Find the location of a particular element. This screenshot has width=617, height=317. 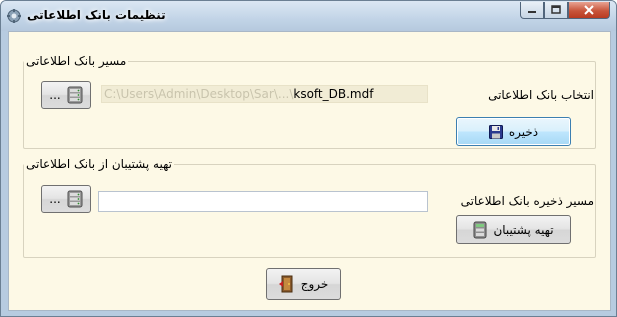

minimize-button is located at coordinates (532, 10).